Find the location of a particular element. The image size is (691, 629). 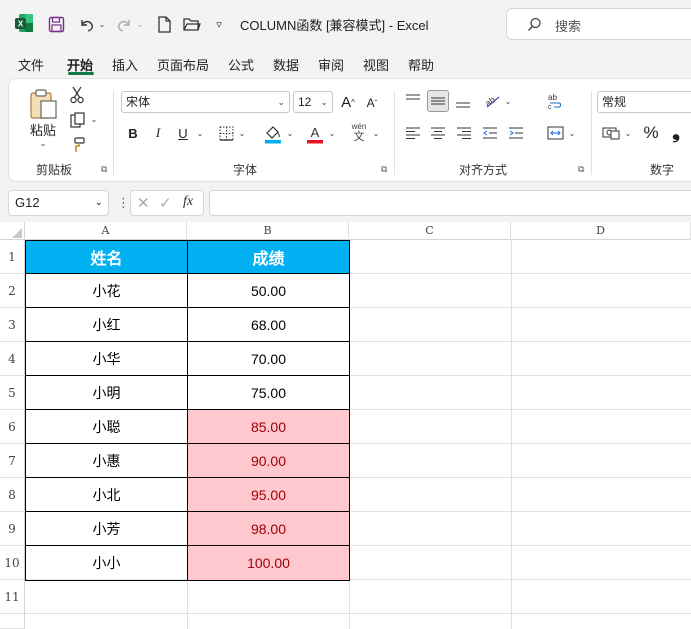

tab-formulas: 公式 is located at coordinates (241, 64).